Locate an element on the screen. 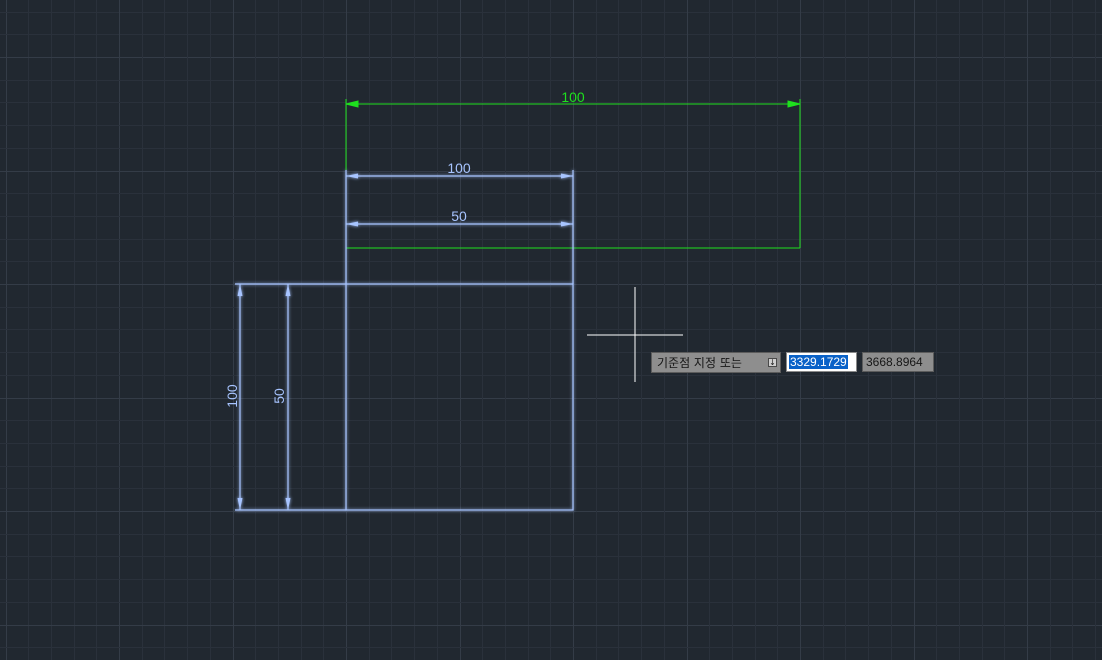  y-coordinate-input: 3668.8964 is located at coordinates (898, 362).